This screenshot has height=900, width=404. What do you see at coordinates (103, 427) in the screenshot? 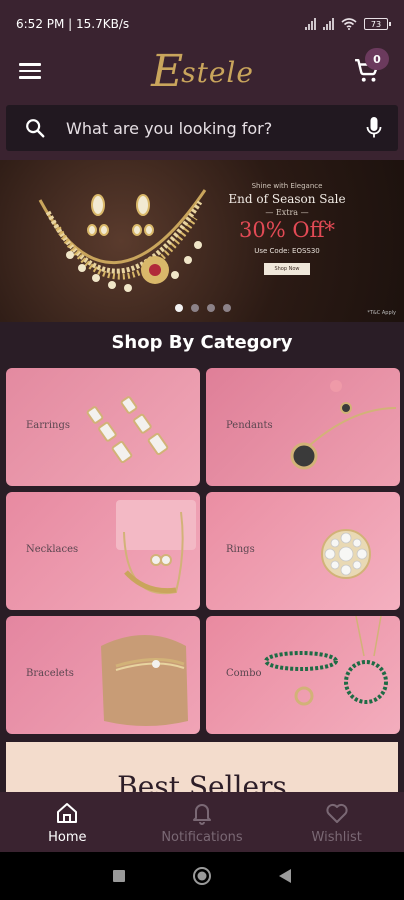
I see `category-tile-earrings: Earrings` at bounding box center [103, 427].